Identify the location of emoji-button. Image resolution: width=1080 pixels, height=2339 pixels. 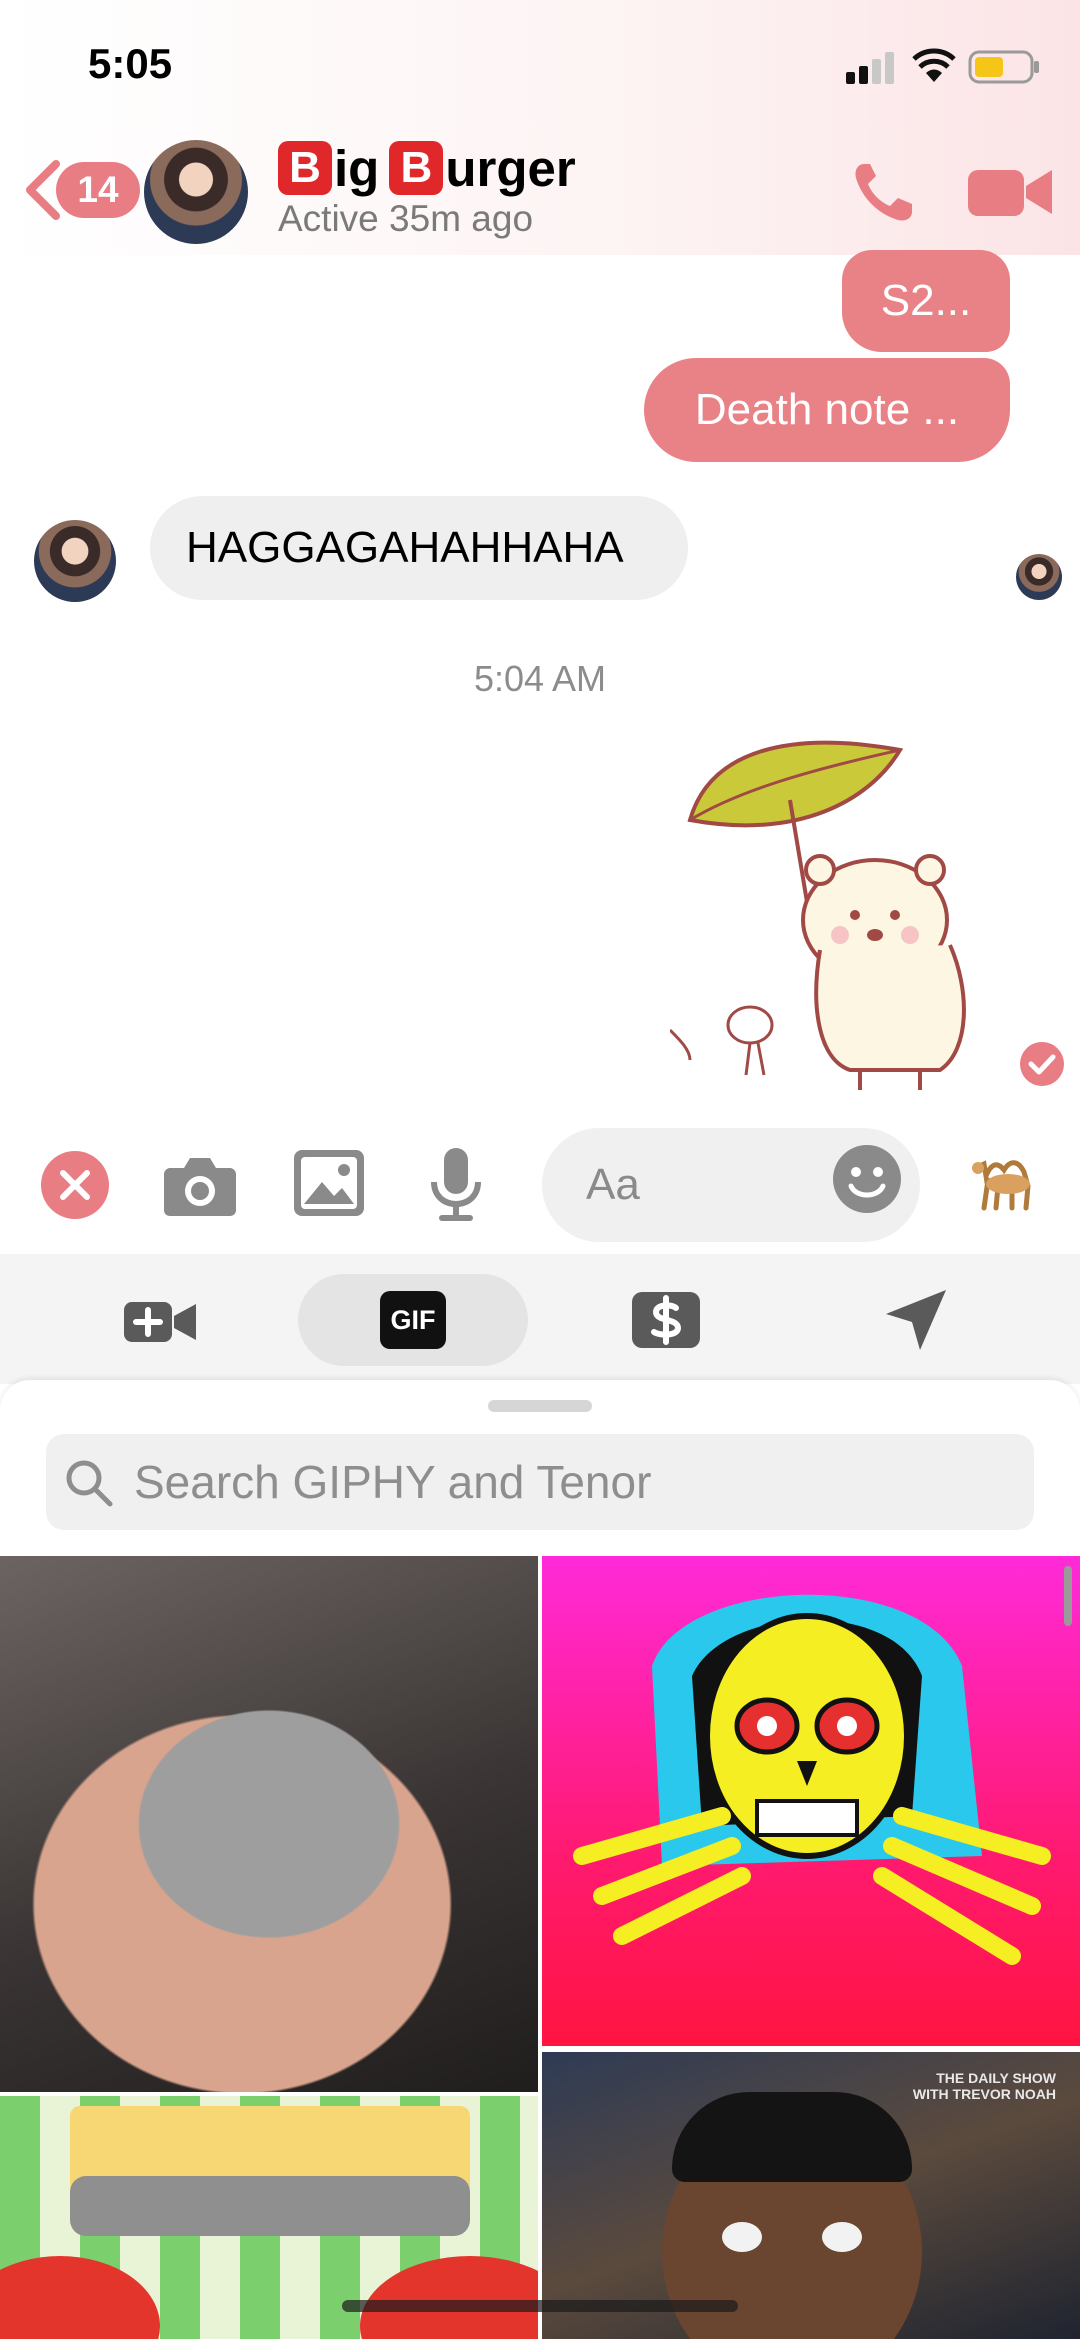
(867, 1179).